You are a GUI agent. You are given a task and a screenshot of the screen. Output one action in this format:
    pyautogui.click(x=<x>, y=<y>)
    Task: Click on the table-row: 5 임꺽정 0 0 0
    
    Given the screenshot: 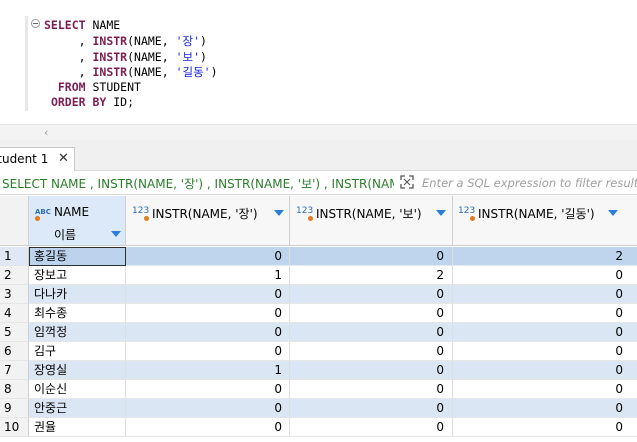 What is the action you would take?
    pyautogui.click(x=318, y=332)
    